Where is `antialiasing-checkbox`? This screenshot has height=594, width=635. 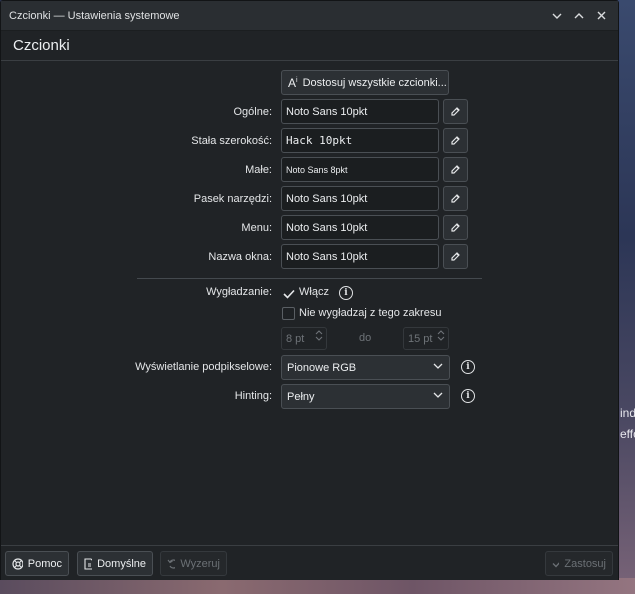 antialiasing-checkbox is located at coordinates (288, 293).